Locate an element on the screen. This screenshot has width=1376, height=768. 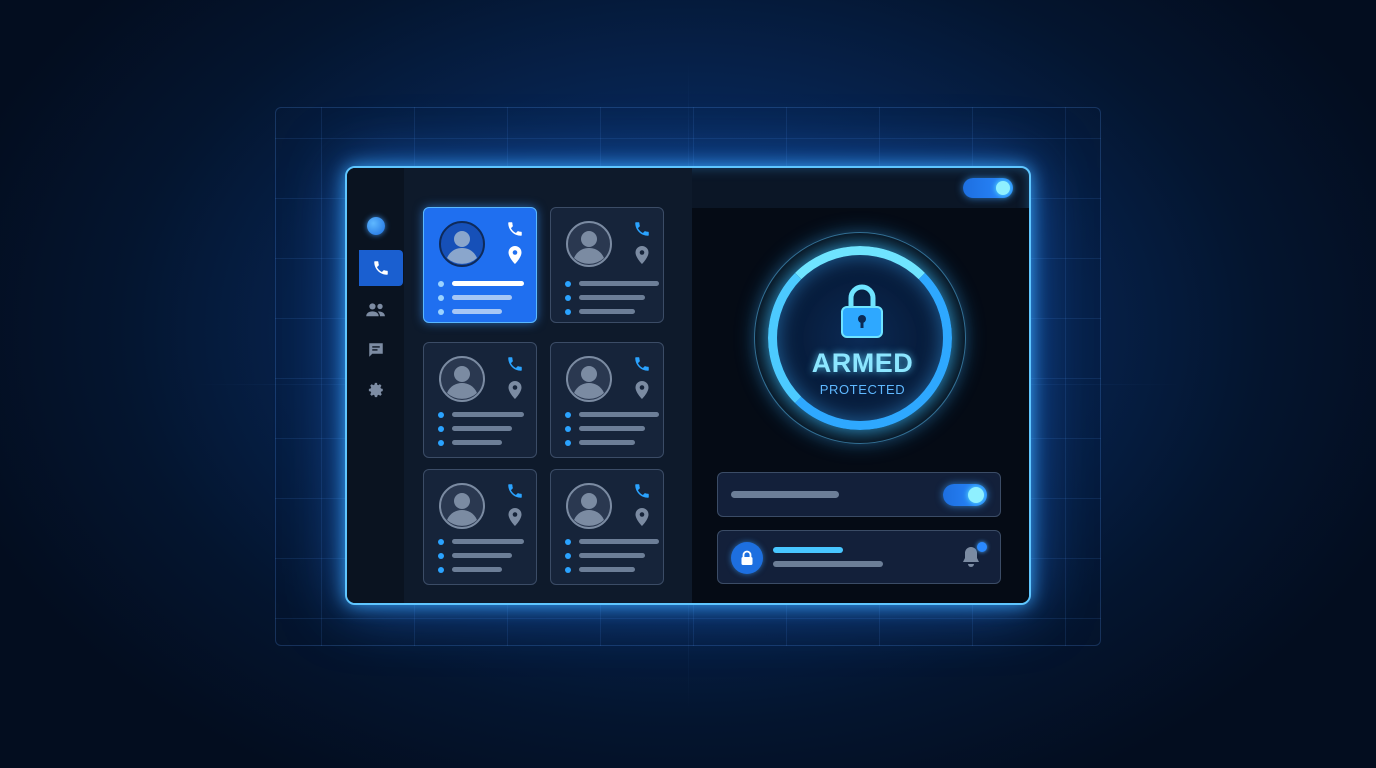
master-toggle is located at coordinates (988, 188).